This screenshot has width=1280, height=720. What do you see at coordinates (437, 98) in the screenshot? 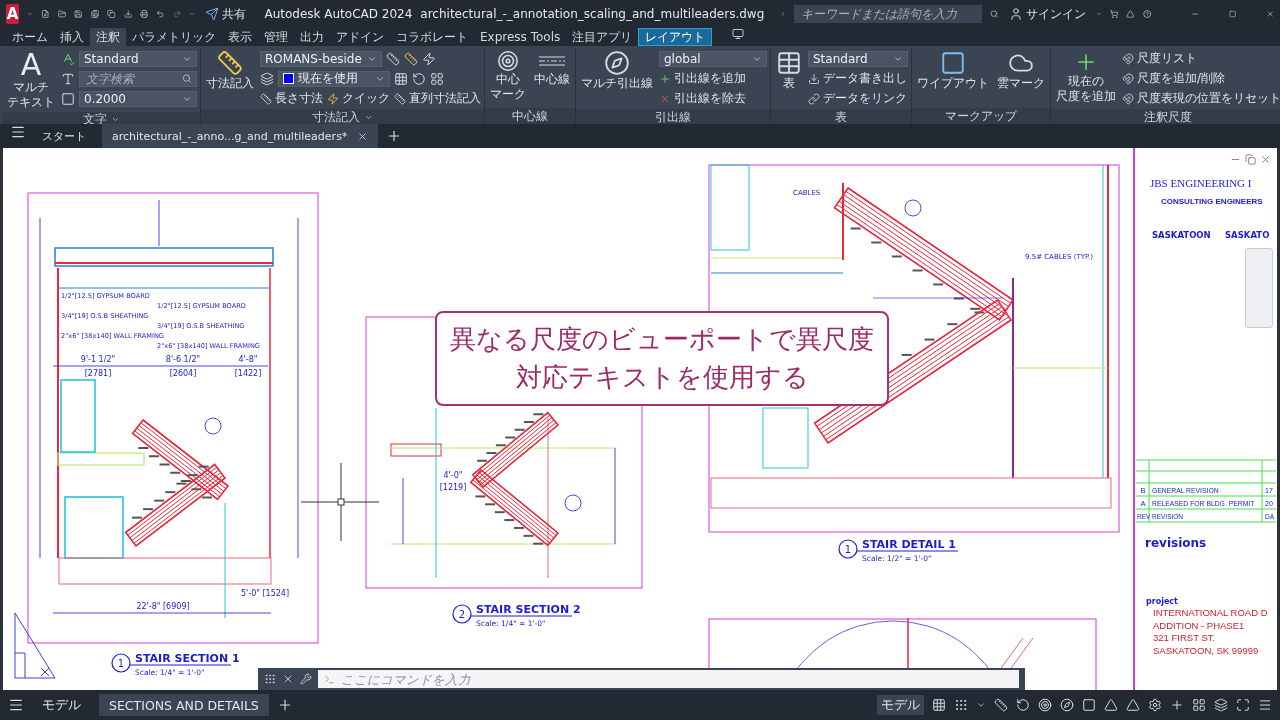
I see `dimension-tool-button: 直列寸法記入` at bounding box center [437, 98].